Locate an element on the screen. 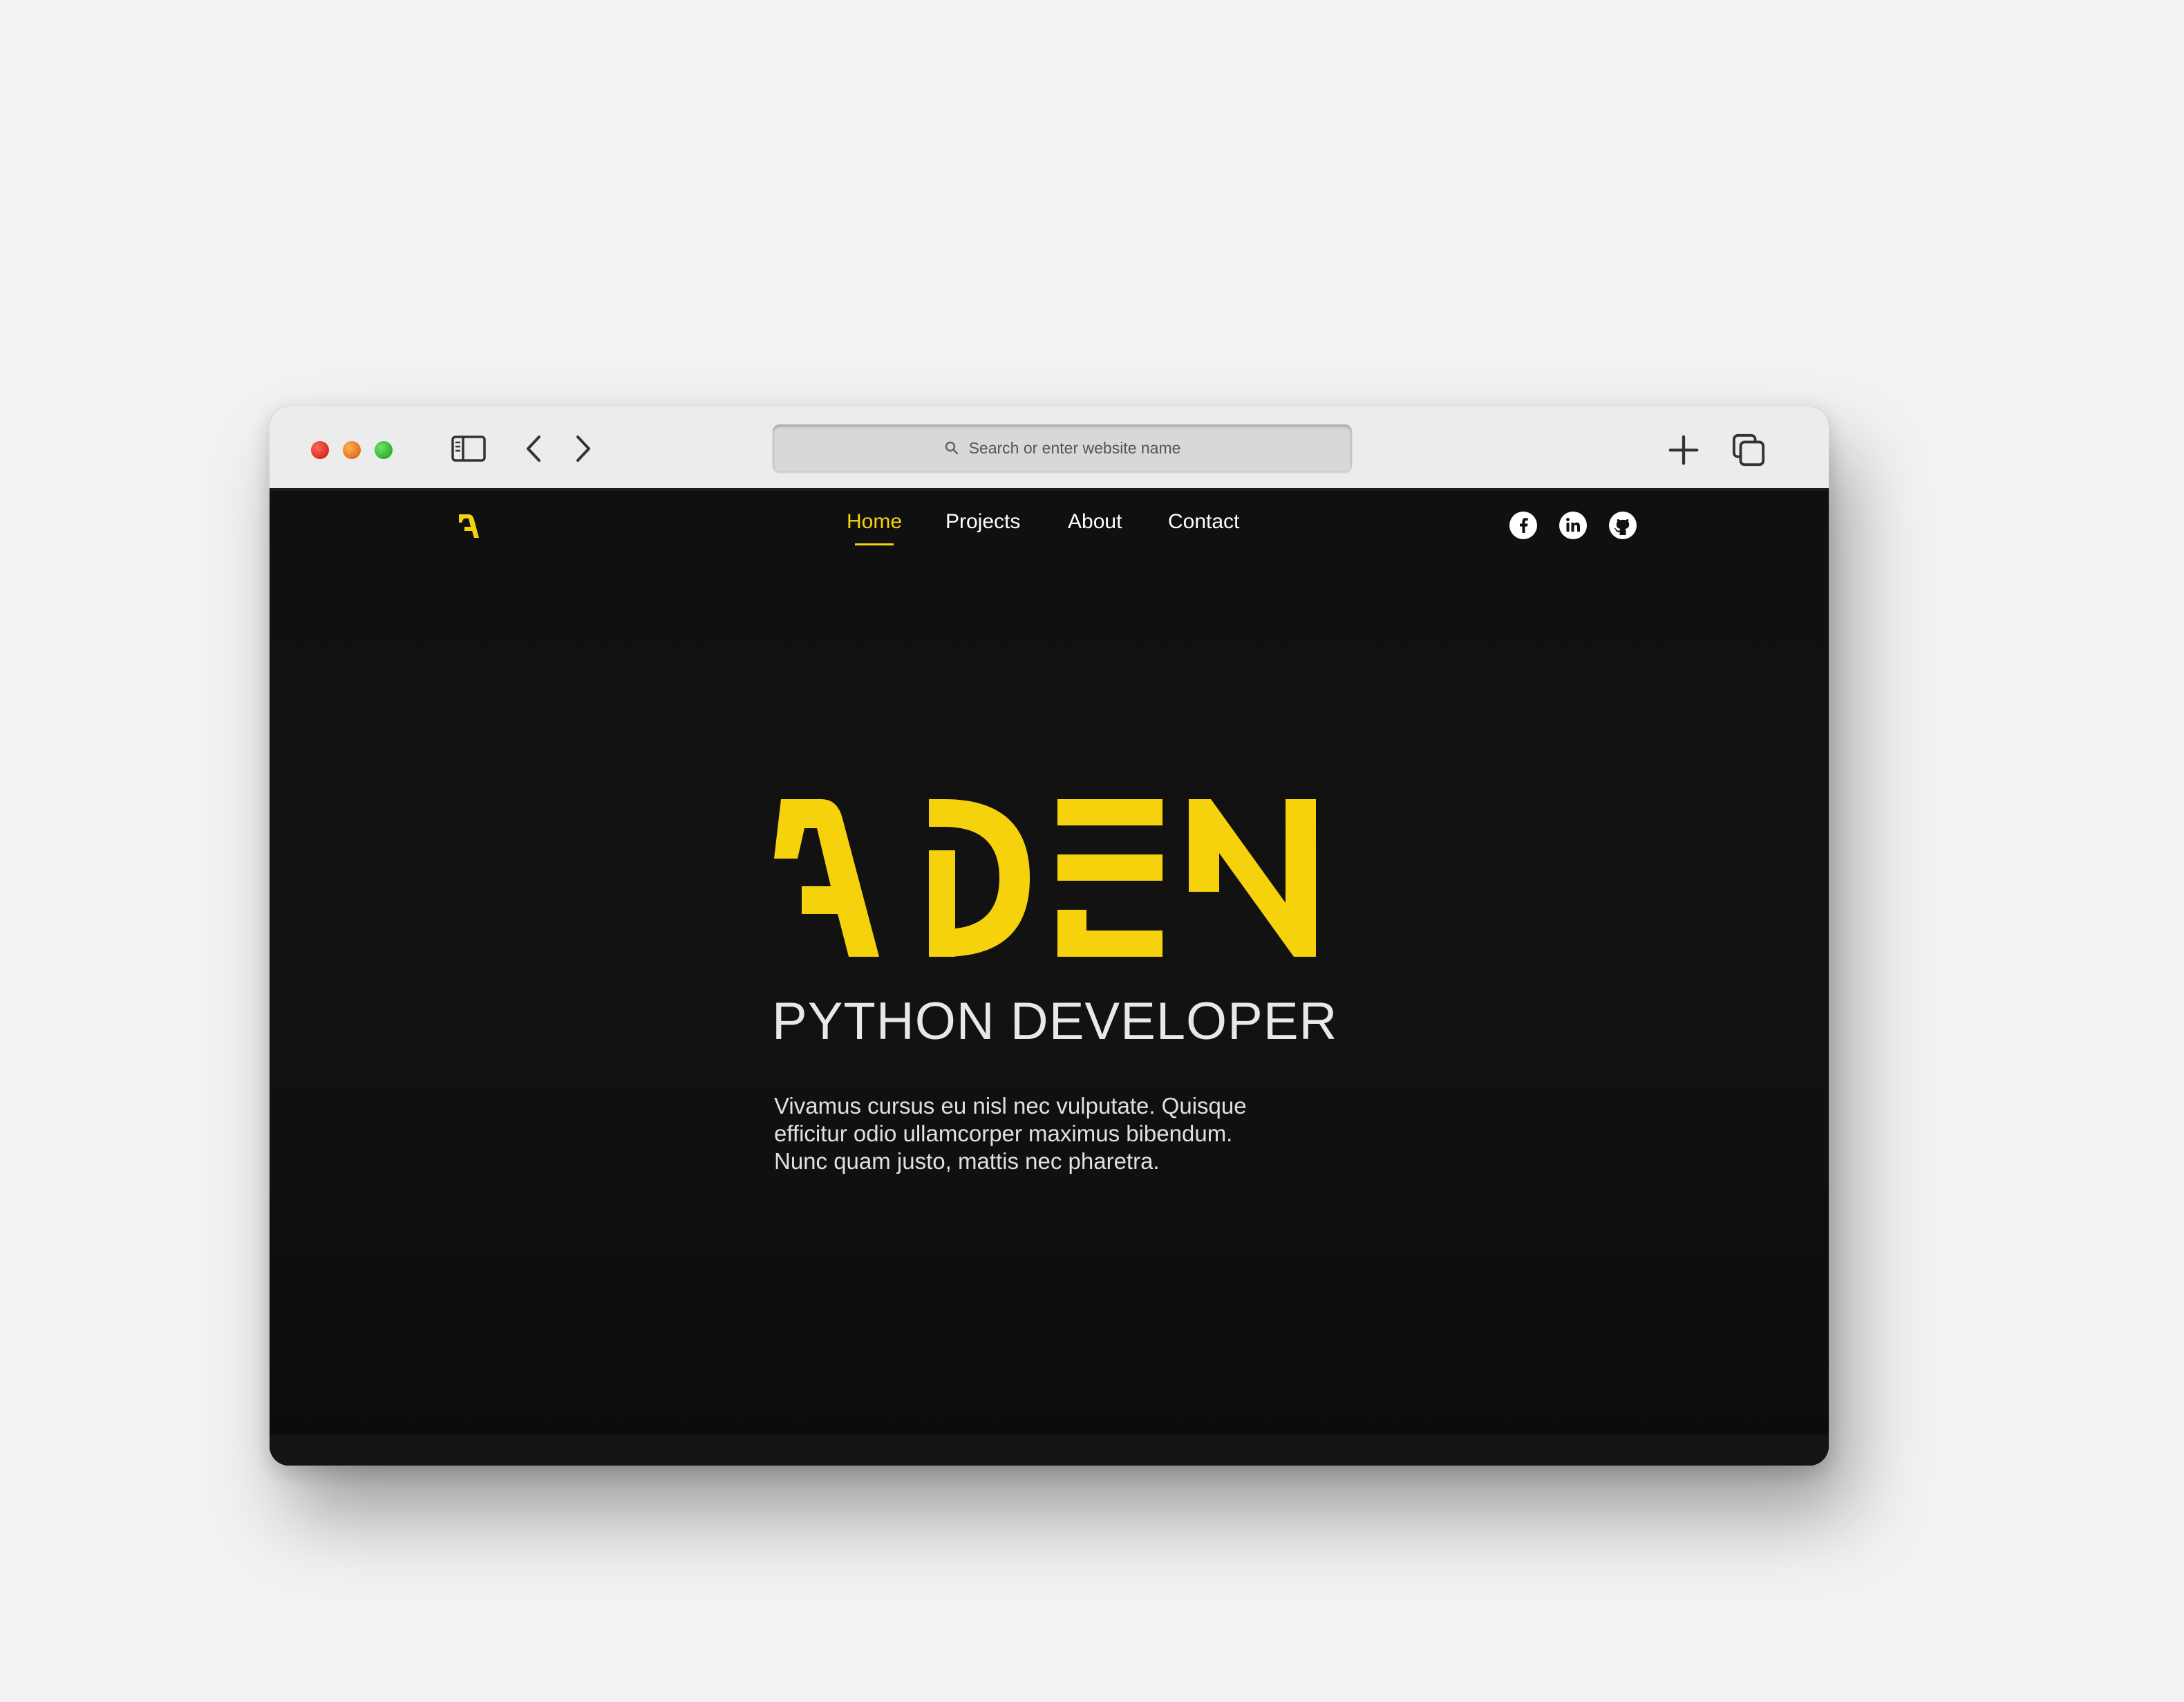 The width and height of the screenshot is (2184, 1702). hero-description-line: Nunc quam justo, mattis nec pharetra. is located at coordinates (967, 1161).